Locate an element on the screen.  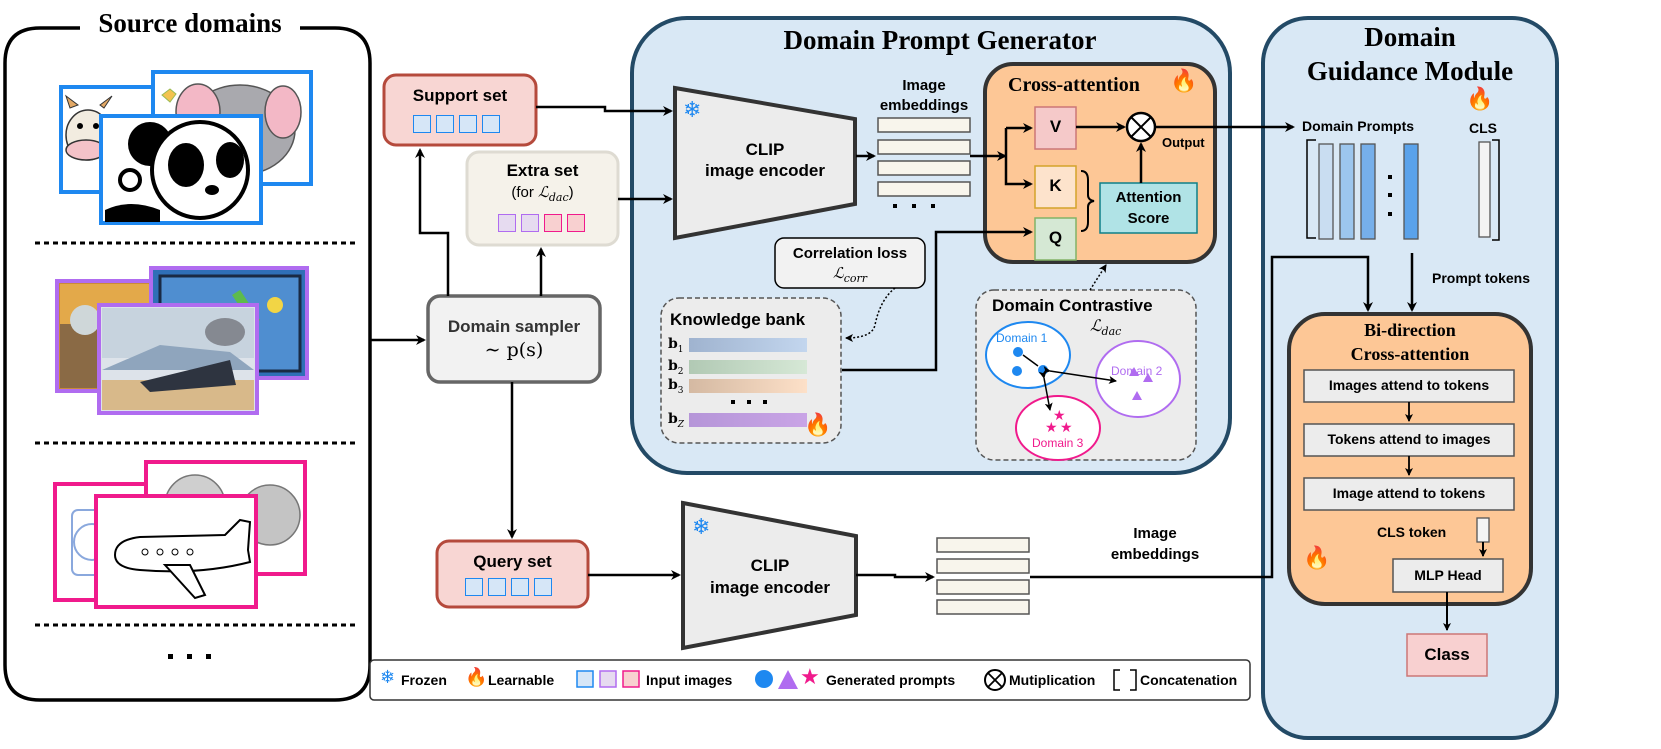
kb-row-sub: 1 is located at coordinates (680, 349).